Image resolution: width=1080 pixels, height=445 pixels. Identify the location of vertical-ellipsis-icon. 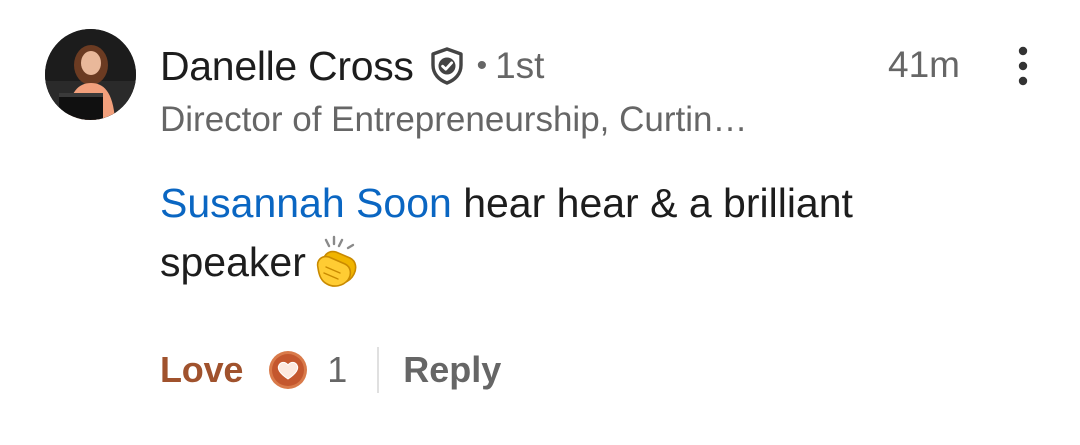
(1023, 66).